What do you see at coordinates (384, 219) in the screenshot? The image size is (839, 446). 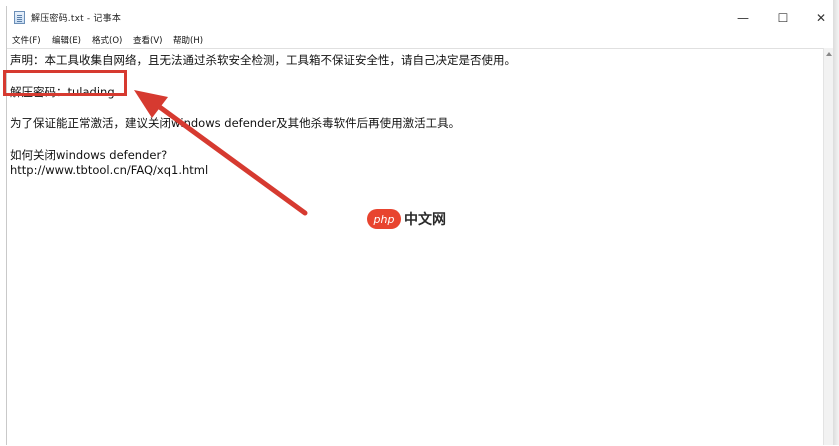 I see `watermark-badge: php` at bounding box center [384, 219].